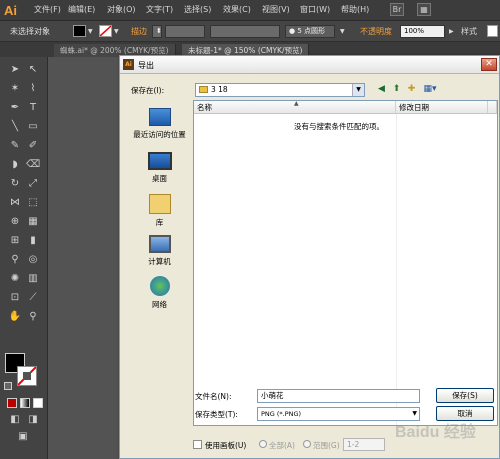  I want to click on view-menu-icon: ▦▾, so click(430, 89).